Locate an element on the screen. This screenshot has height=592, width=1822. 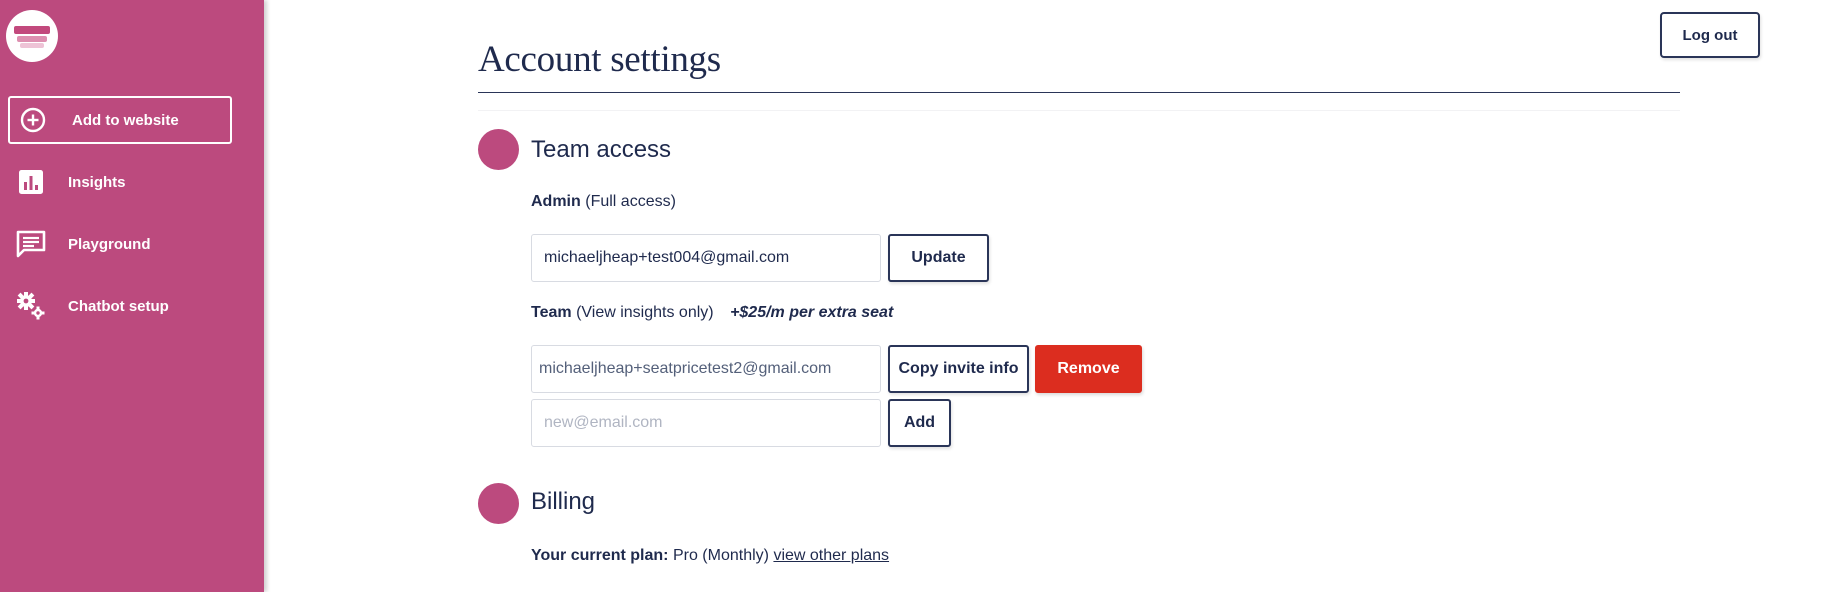
remove-member-button: Remove is located at coordinates (1088, 369).